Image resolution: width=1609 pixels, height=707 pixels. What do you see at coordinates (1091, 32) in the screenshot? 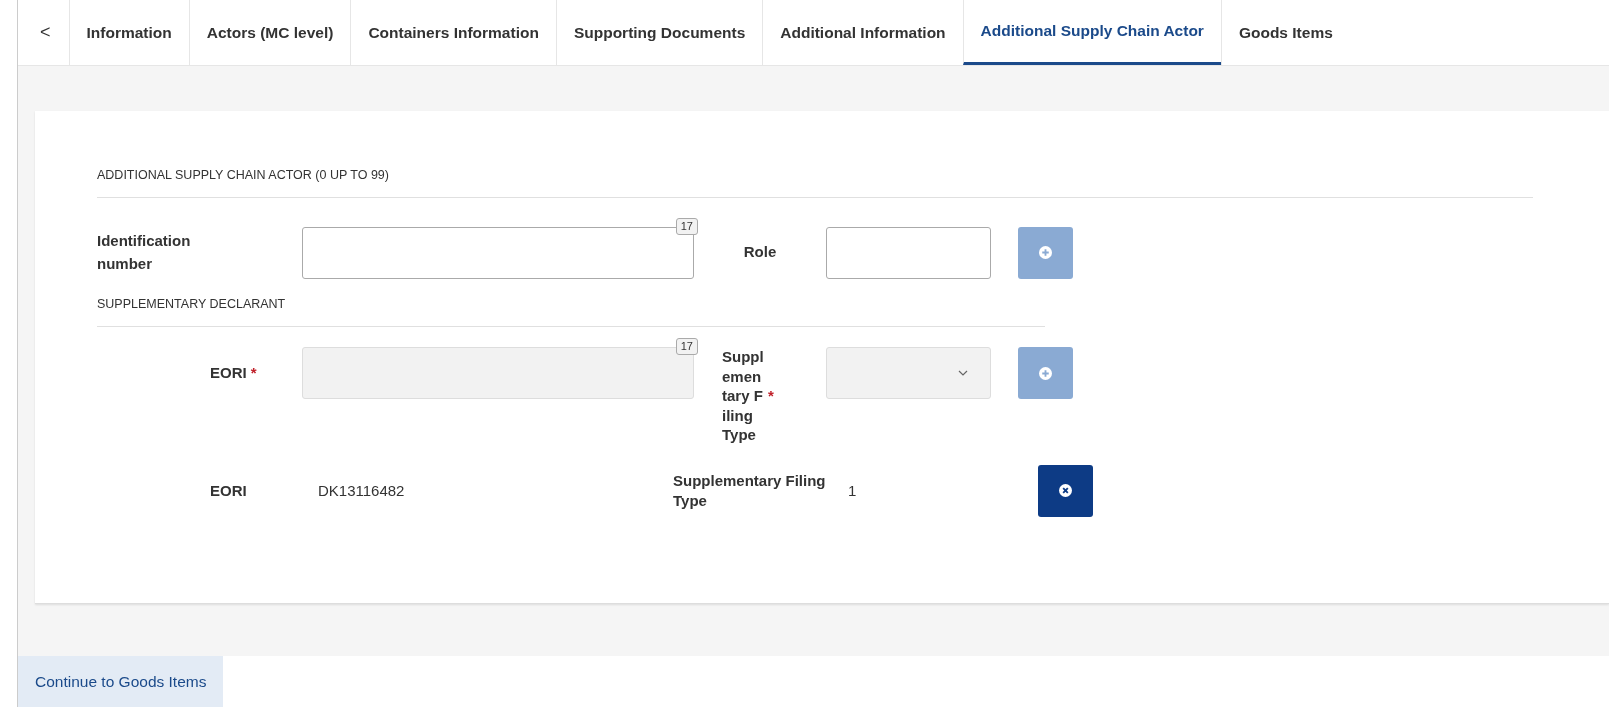
I see `tab: Additional Supply Chain Actor` at bounding box center [1091, 32].